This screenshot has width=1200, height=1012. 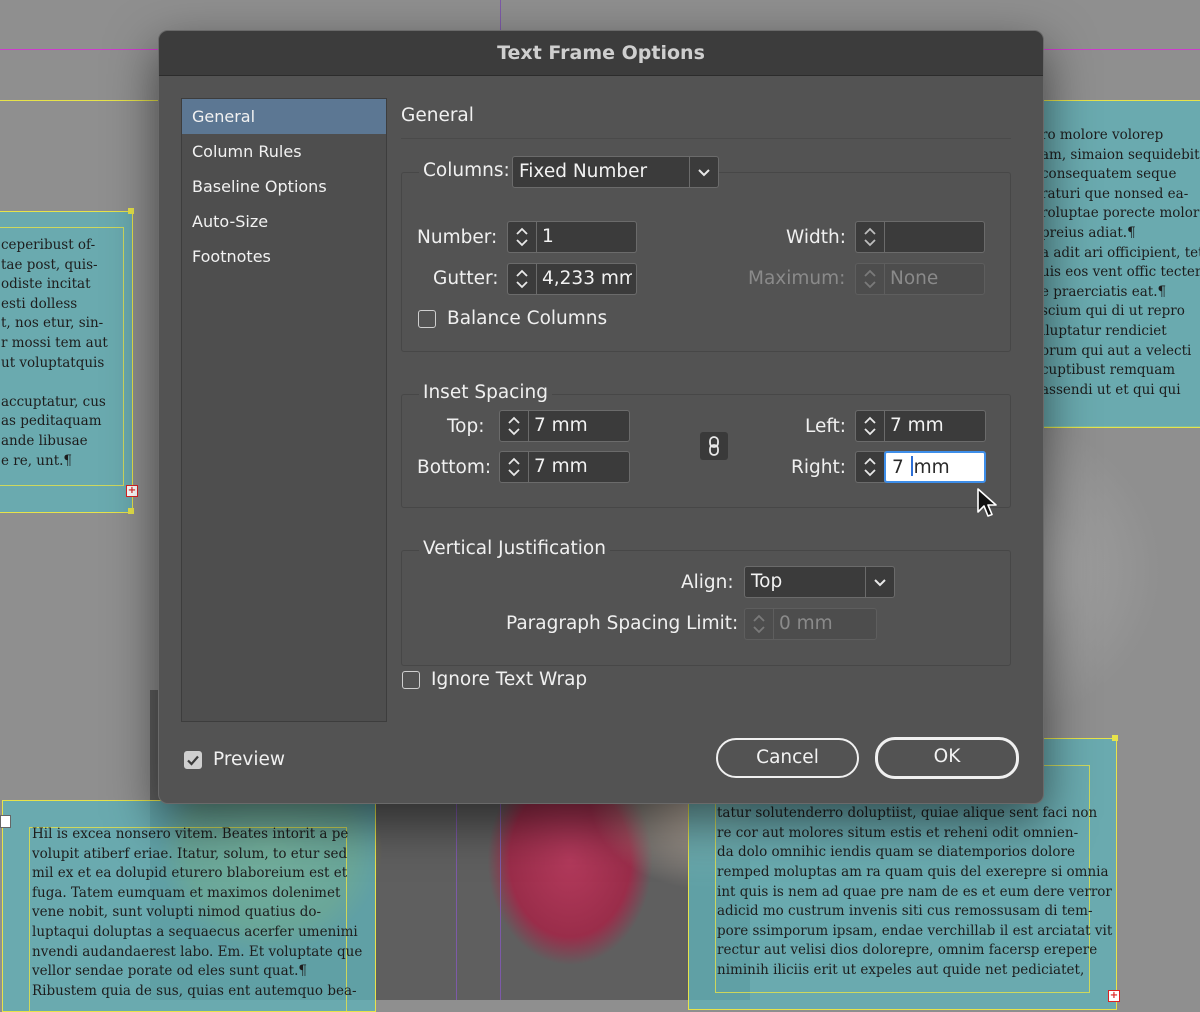 What do you see at coordinates (825, 624) in the screenshot?
I see `paragraph-spacing-limit-value: 0 mm` at bounding box center [825, 624].